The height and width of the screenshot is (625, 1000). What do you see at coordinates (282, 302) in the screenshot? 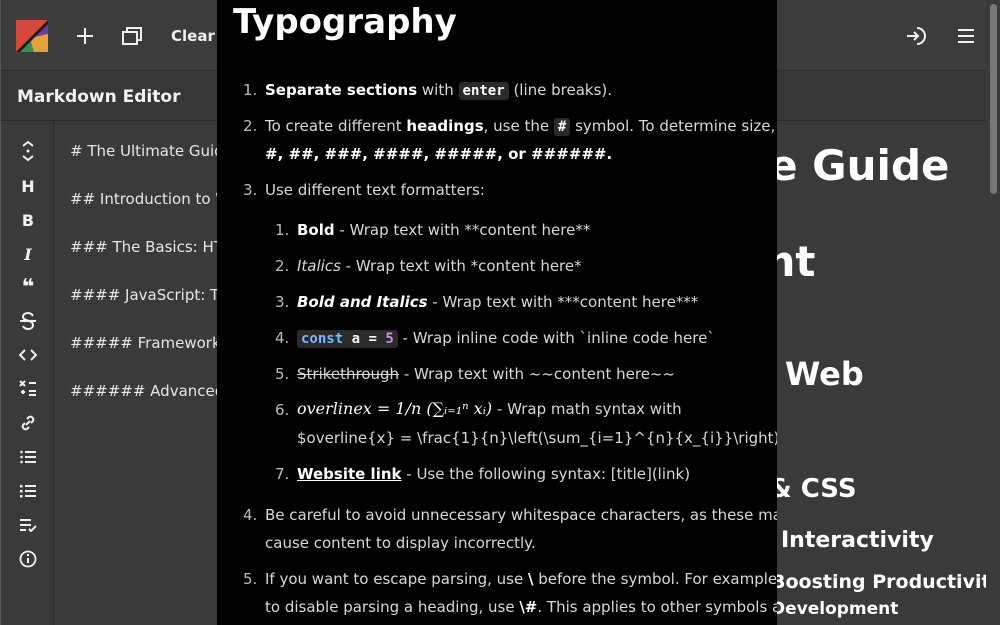
I see `sub-number: 3.` at bounding box center [282, 302].